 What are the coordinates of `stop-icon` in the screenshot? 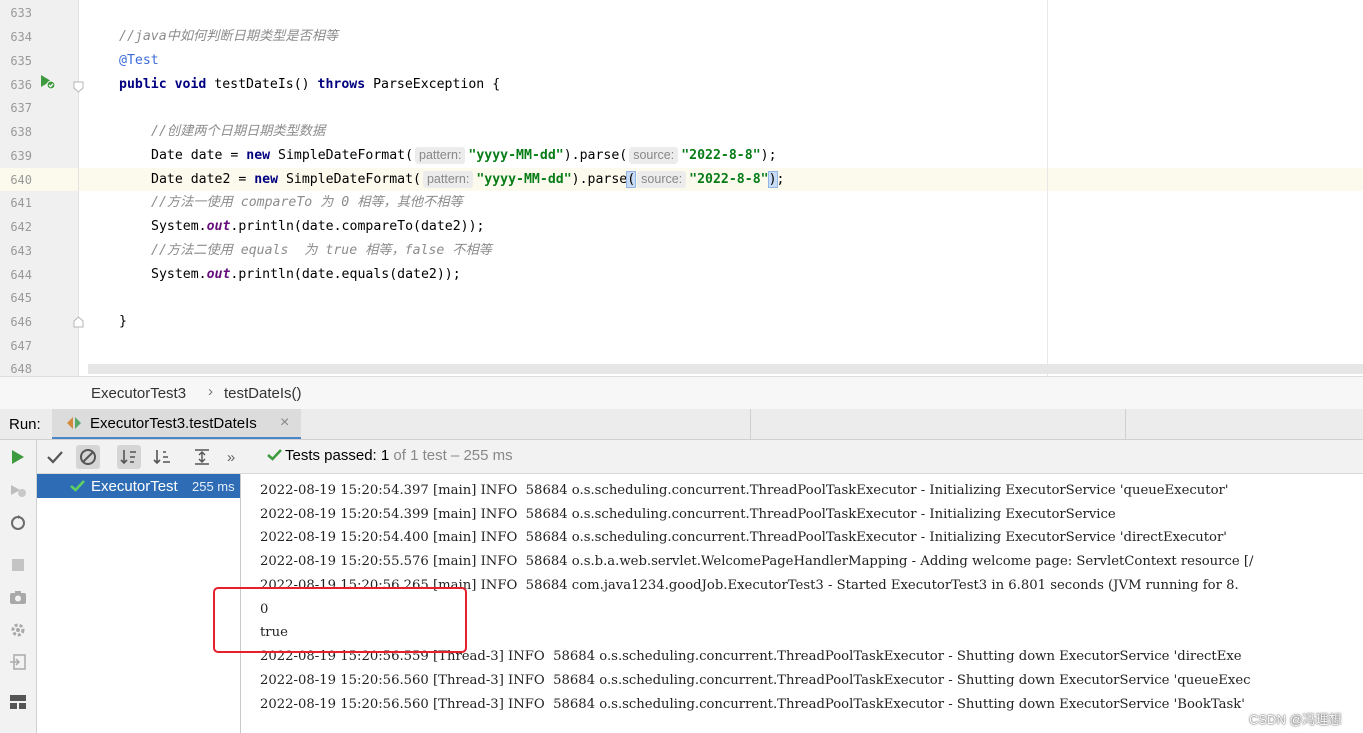 It's located at (18, 565).